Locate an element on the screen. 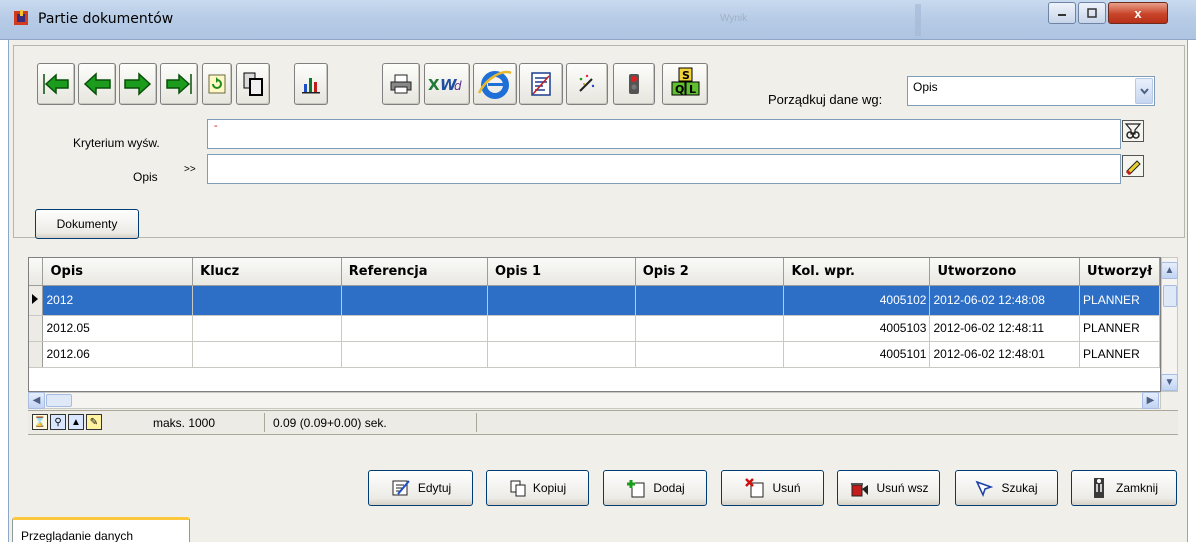 Image resolution: width=1196 pixels, height=542 pixels. svg-text: L is located at coordinates (692, 89).